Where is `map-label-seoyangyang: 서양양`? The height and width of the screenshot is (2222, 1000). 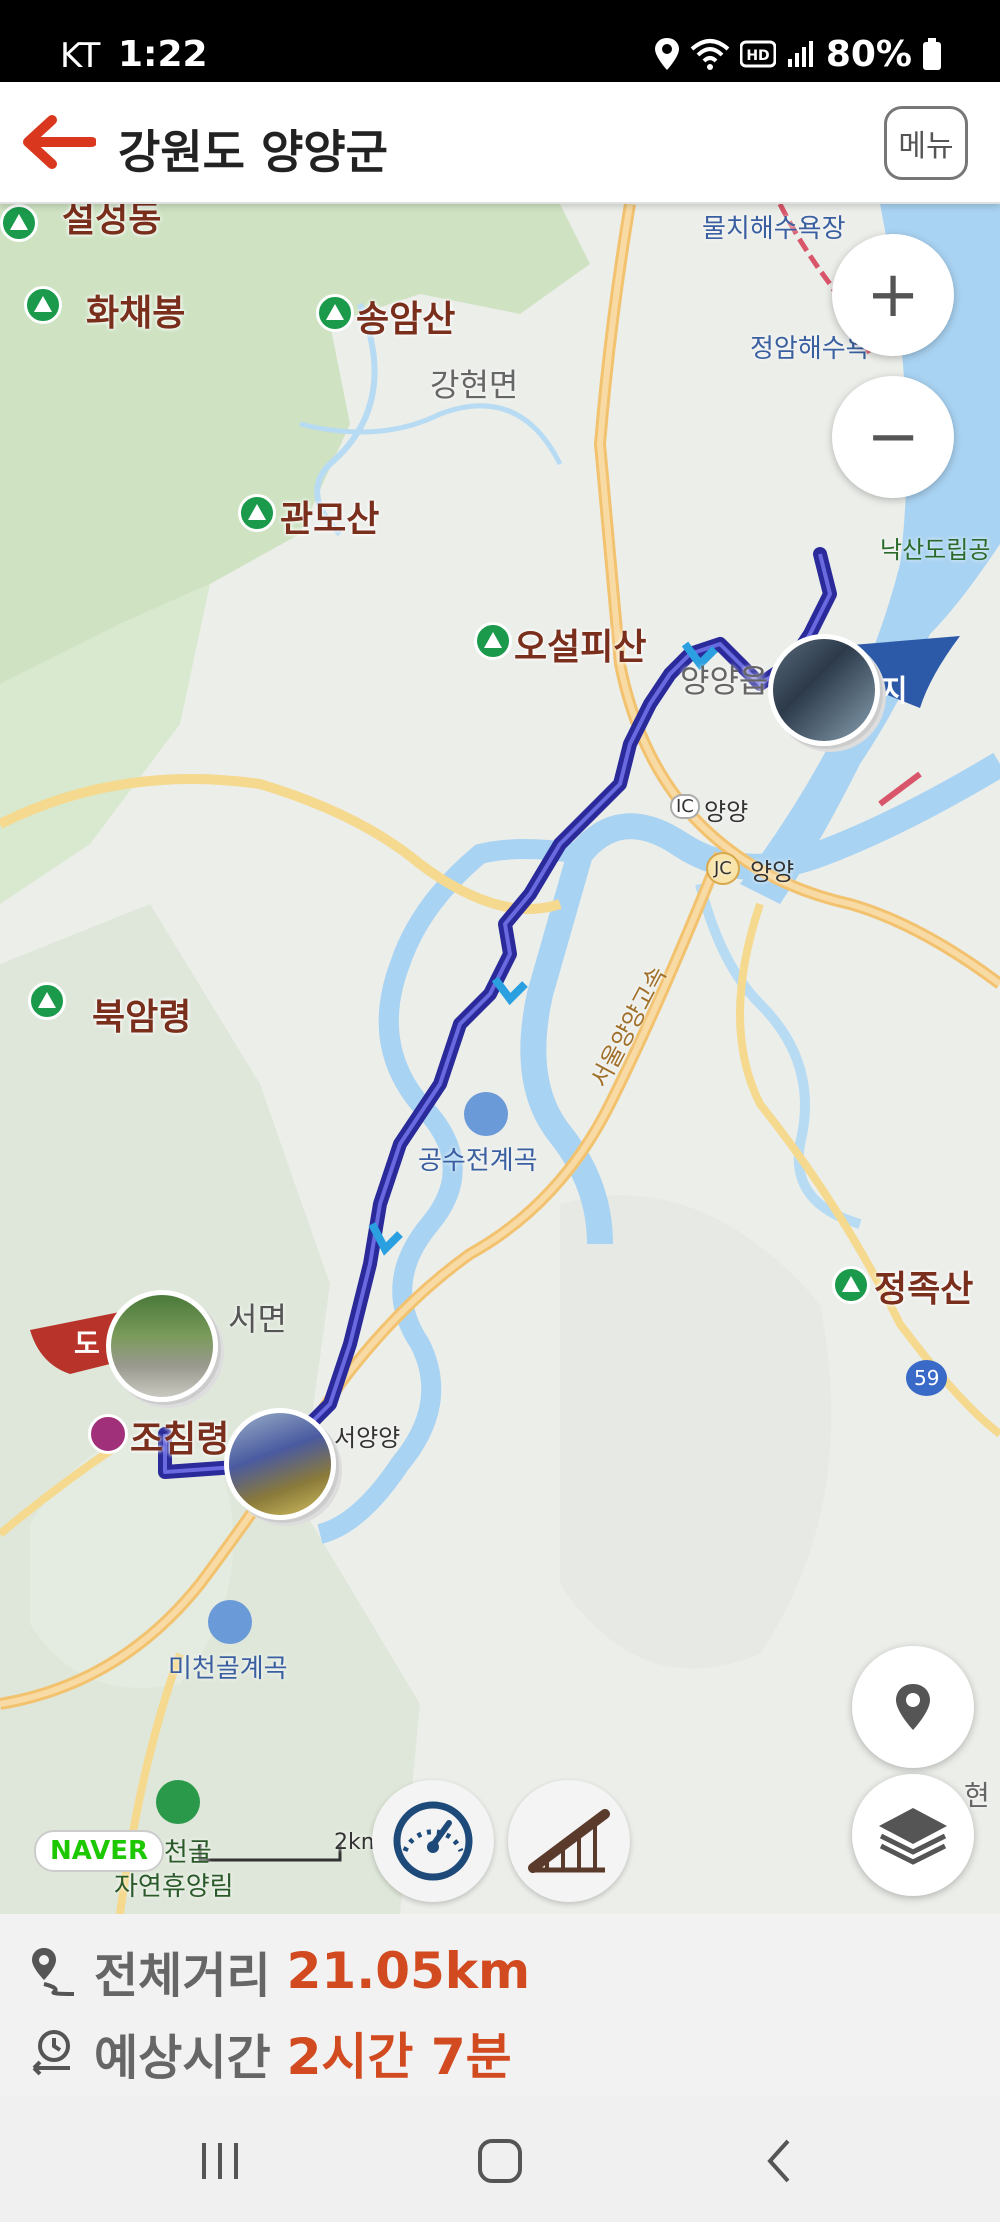 map-label-seoyangyang: 서양양 is located at coordinates (367, 1438).